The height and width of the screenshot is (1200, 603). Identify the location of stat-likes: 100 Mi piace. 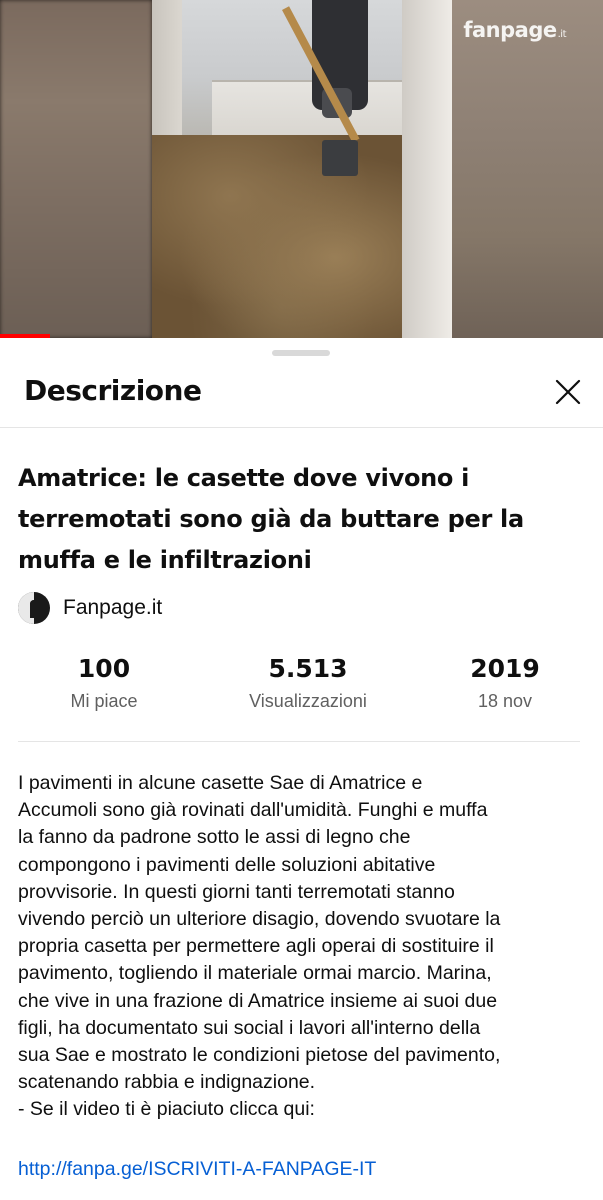
(104, 683).